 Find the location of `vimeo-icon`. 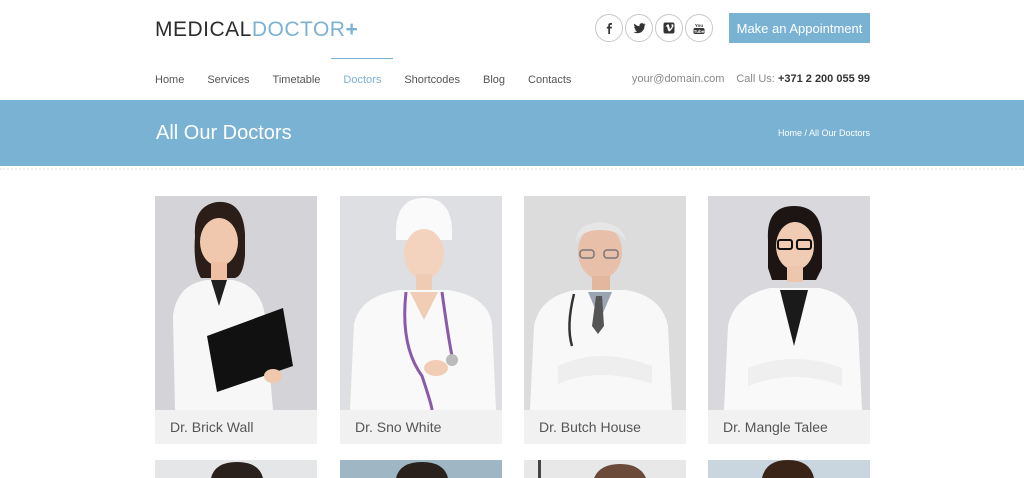

vimeo-icon is located at coordinates (669, 28).